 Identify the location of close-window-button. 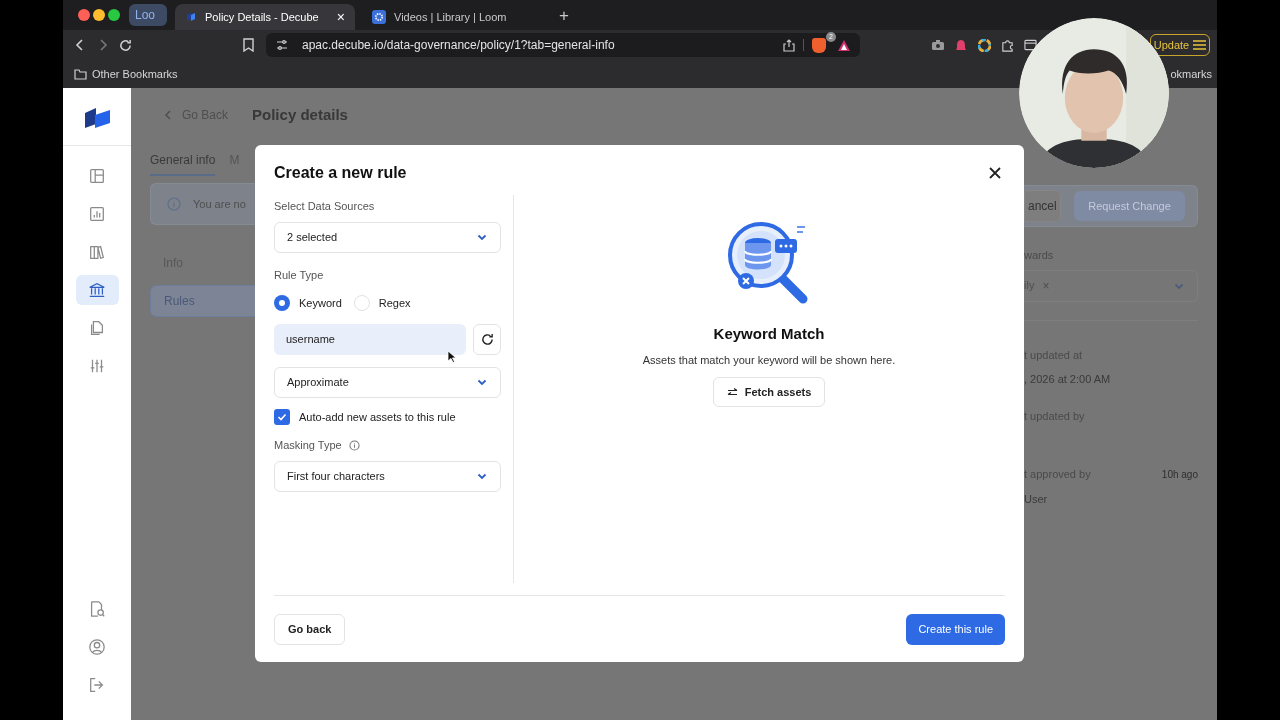
(84, 15).